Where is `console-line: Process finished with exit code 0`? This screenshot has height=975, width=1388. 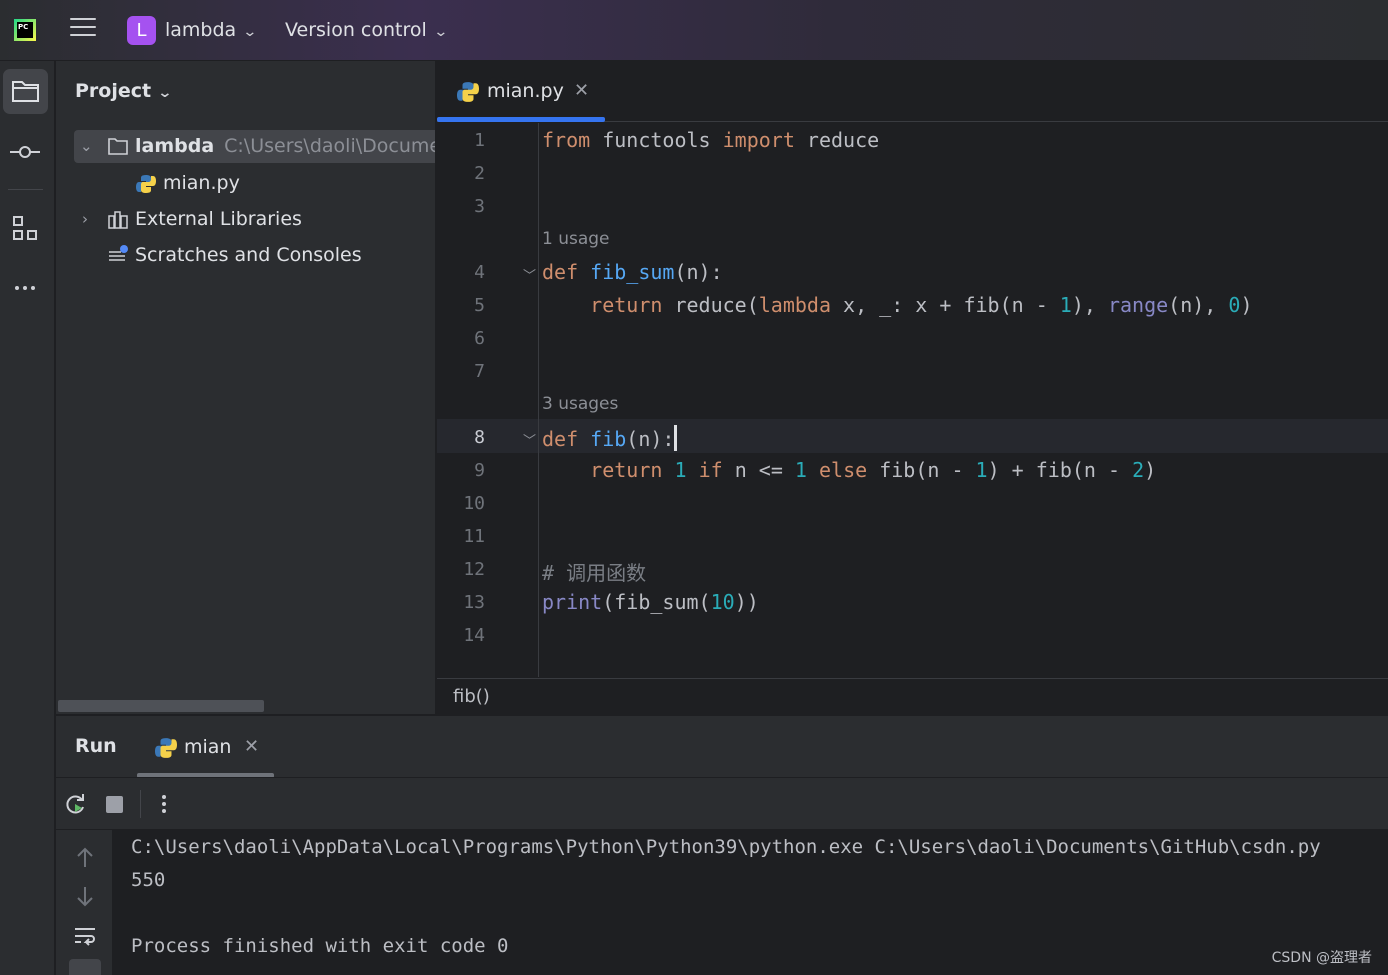 console-line: Process finished with exit code 0 is located at coordinates (320, 946).